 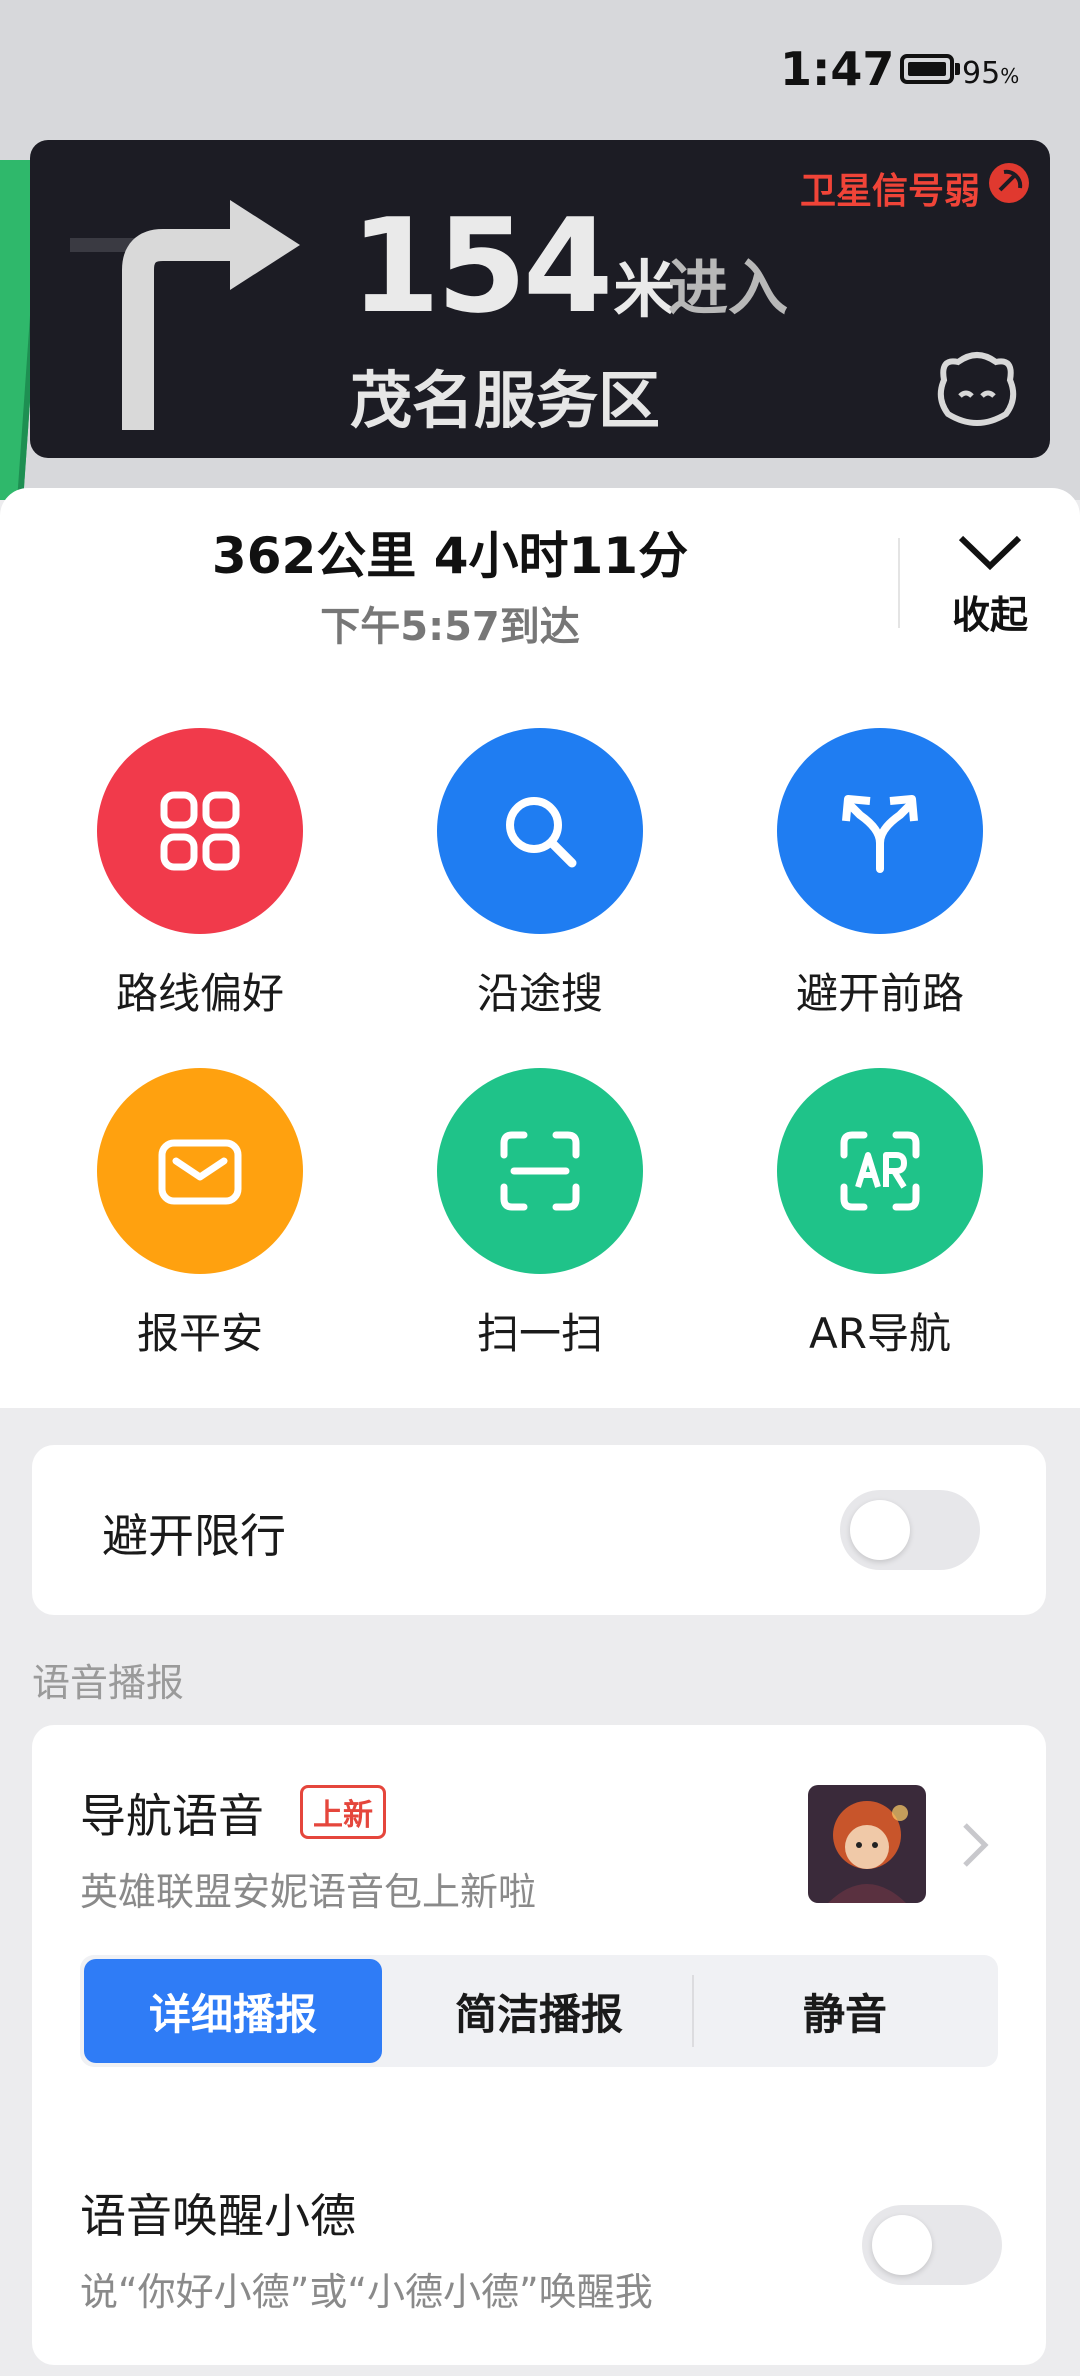 I want to click on search-circle, so click(x=540, y=831).